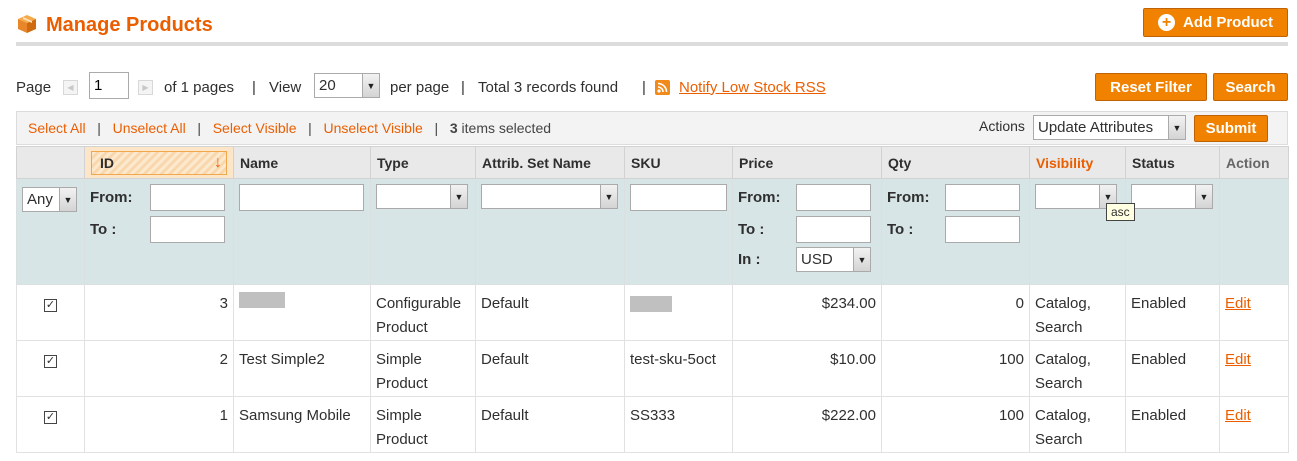 The image size is (1297, 461). Describe the element at coordinates (1166, 22) in the screenshot. I see `plus-icon: +` at that location.